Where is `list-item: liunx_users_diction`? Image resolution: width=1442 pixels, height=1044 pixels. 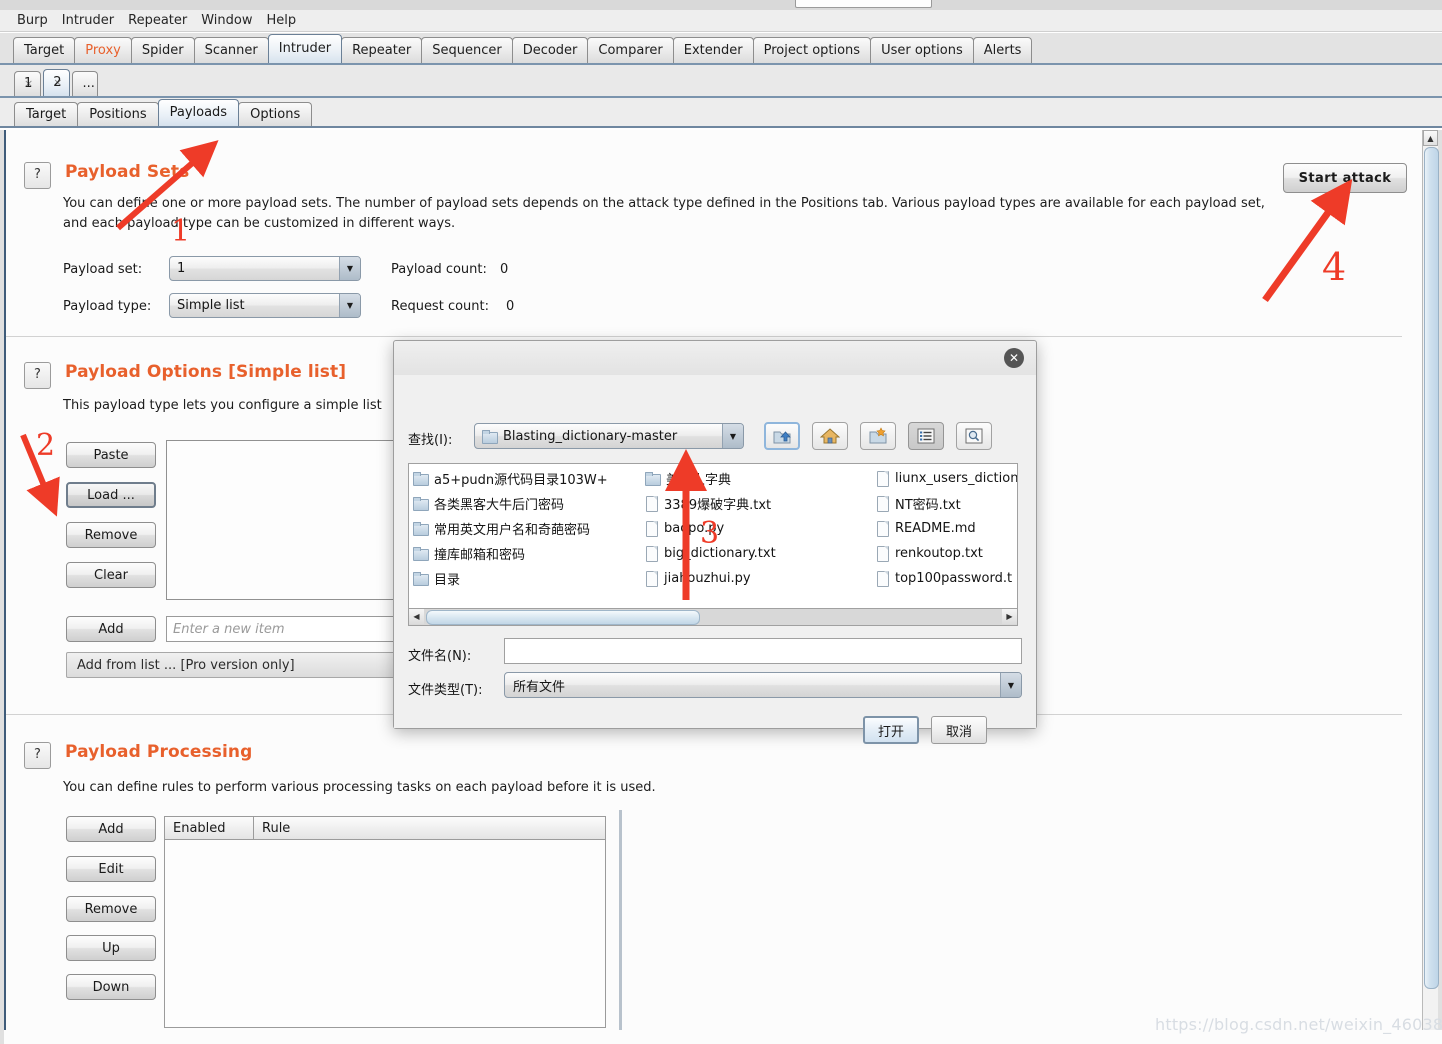 list-item: liunx_users_diction is located at coordinates (947, 478).